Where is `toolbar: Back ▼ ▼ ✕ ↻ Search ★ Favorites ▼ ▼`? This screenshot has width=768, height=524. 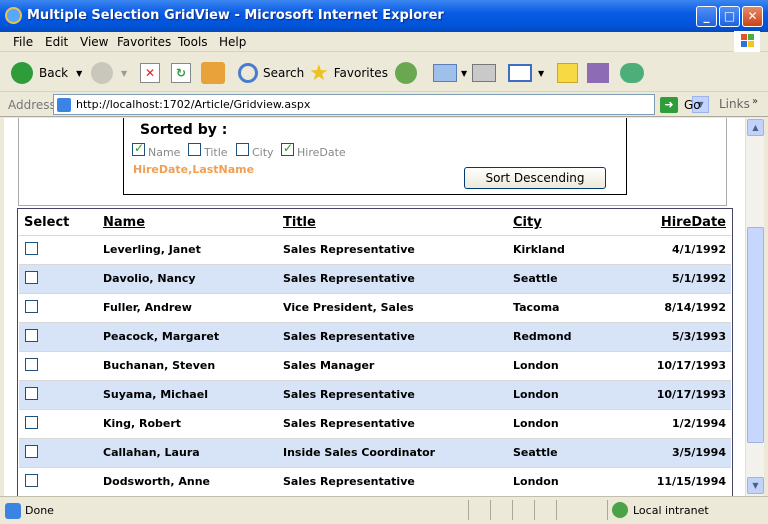
toolbar: Back ▼ ▼ ✕ ↻ Search ★ Favorites ▼ ▼ is located at coordinates (384, 72).